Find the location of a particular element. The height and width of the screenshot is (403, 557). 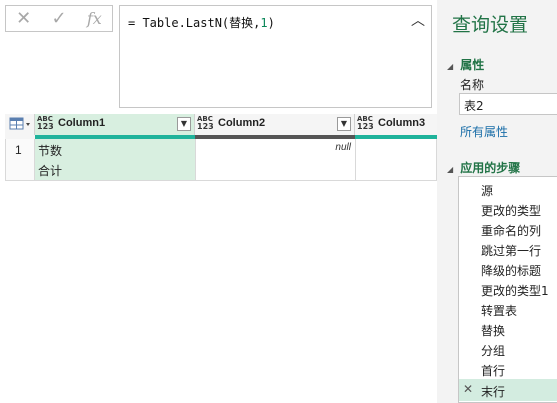

step-item: 转置表 is located at coordinates (508, 309).